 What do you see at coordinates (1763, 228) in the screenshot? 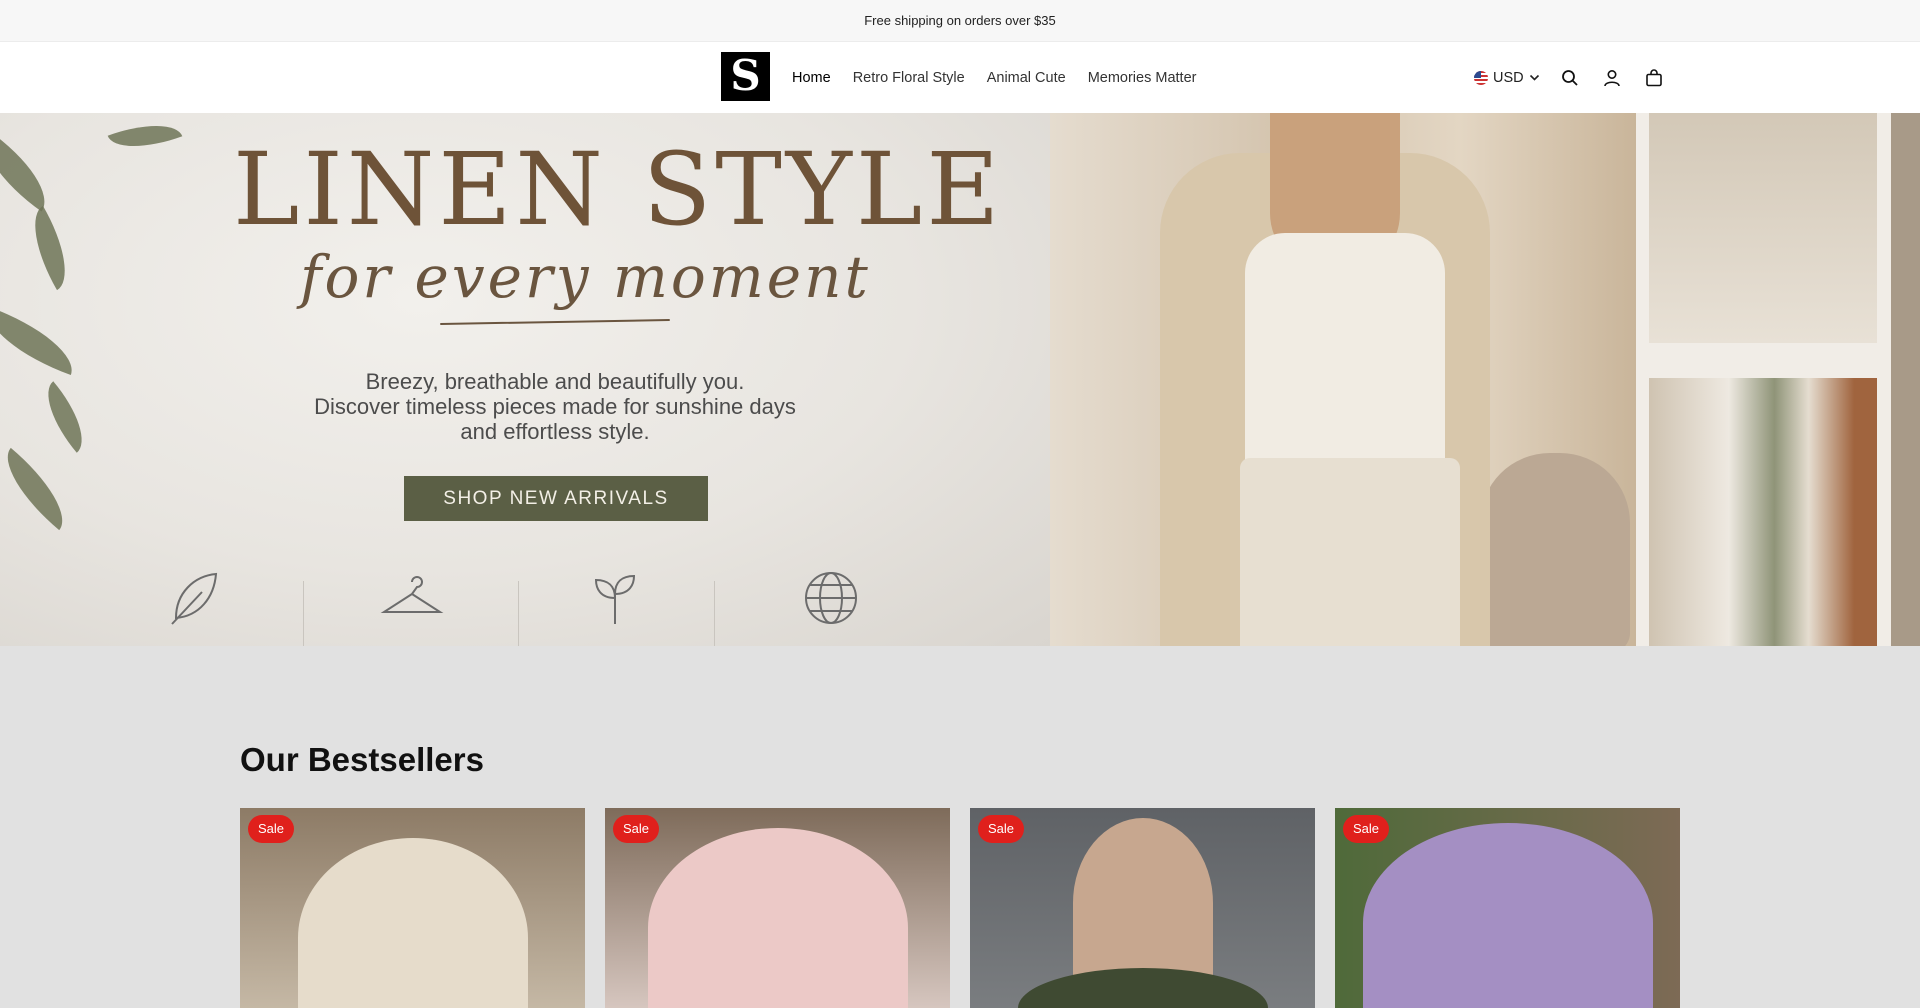
I see `jumpsuit-photo` at bounding box center [1763, 228].